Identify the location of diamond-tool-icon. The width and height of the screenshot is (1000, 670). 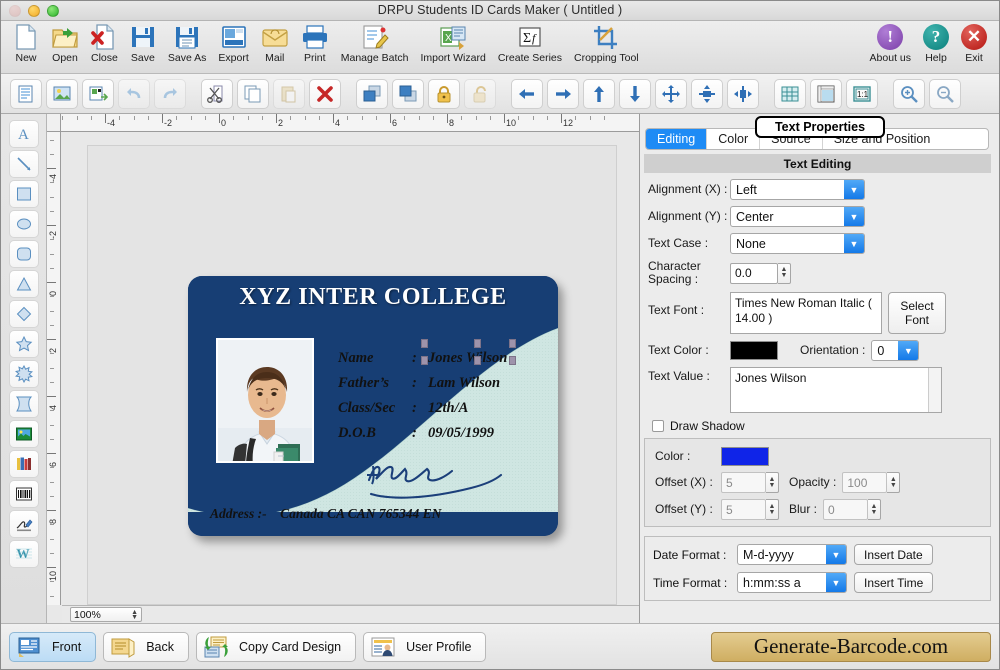
(23, 314).